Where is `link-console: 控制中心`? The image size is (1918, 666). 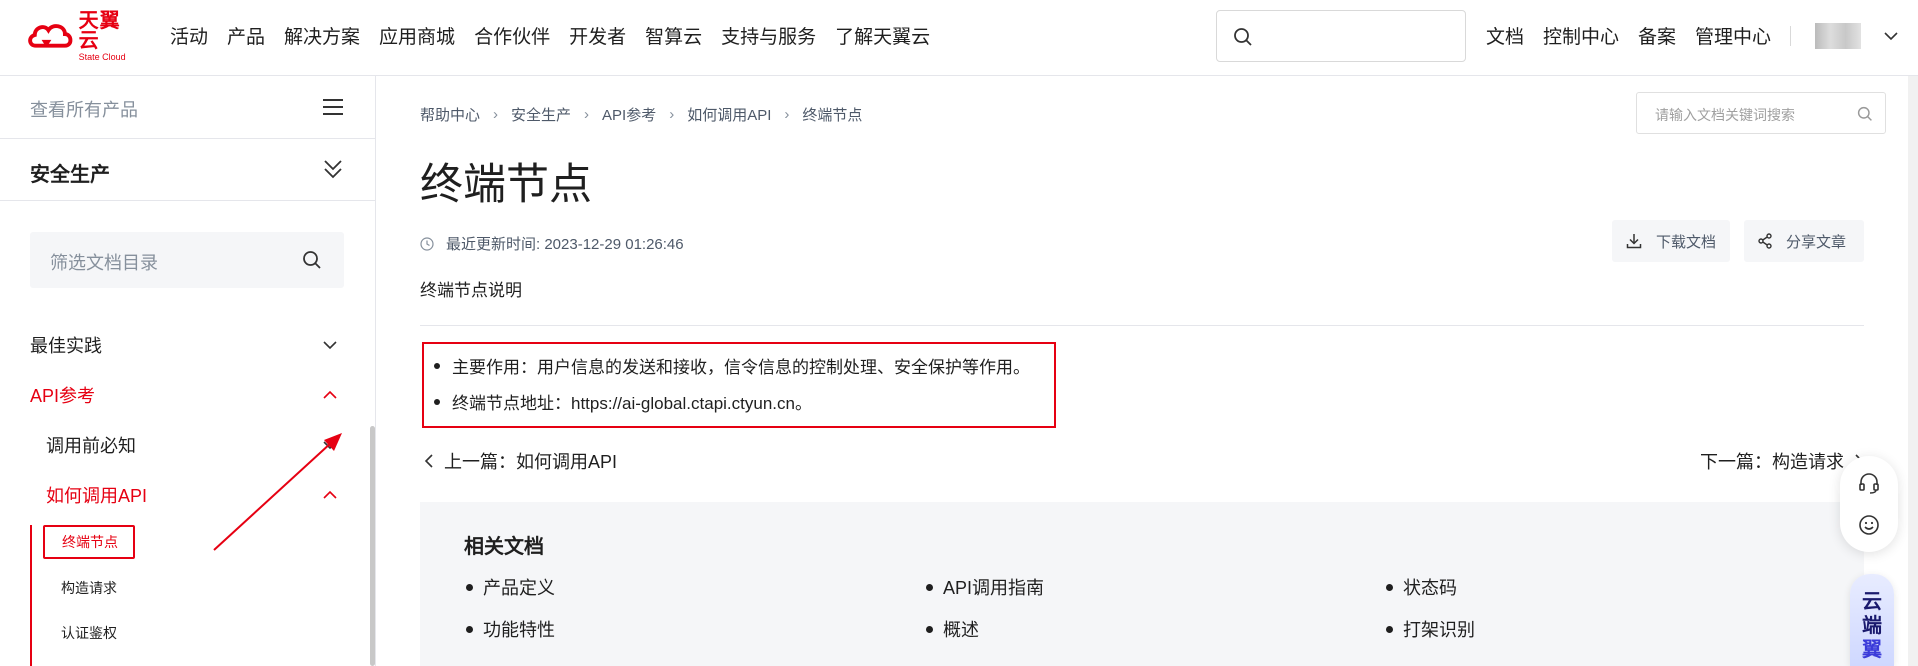
link-console: 控制中心 is located at coordinates (1581, 35).